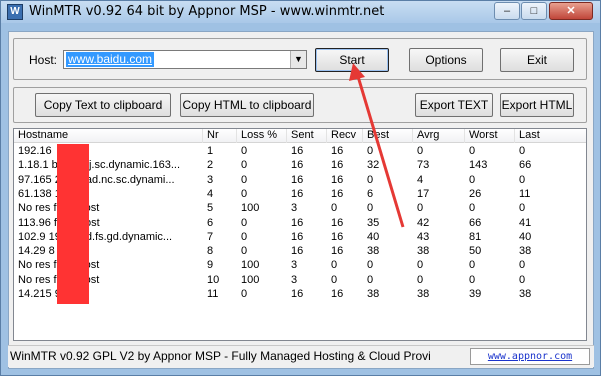  What do you see at coordinates (220, 136) in the screenshot?
I see `column-nr: Nr` at bounding box center [220, 136].